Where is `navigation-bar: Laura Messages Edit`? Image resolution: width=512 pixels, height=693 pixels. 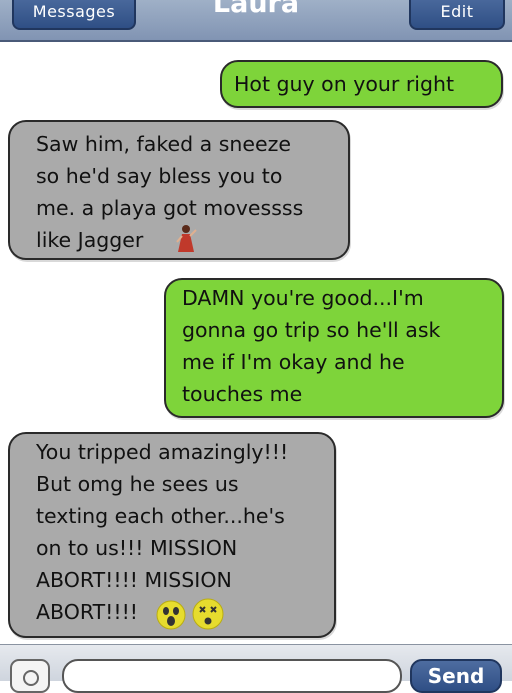 navigation-bar: Laura Messages Edit is located at coordinates (256, 21).